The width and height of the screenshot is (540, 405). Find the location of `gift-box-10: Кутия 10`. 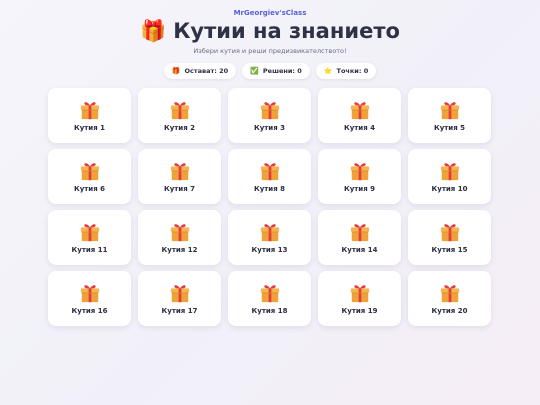

gift-box-10: Кутия 10 is located at coordinates (449, 176).